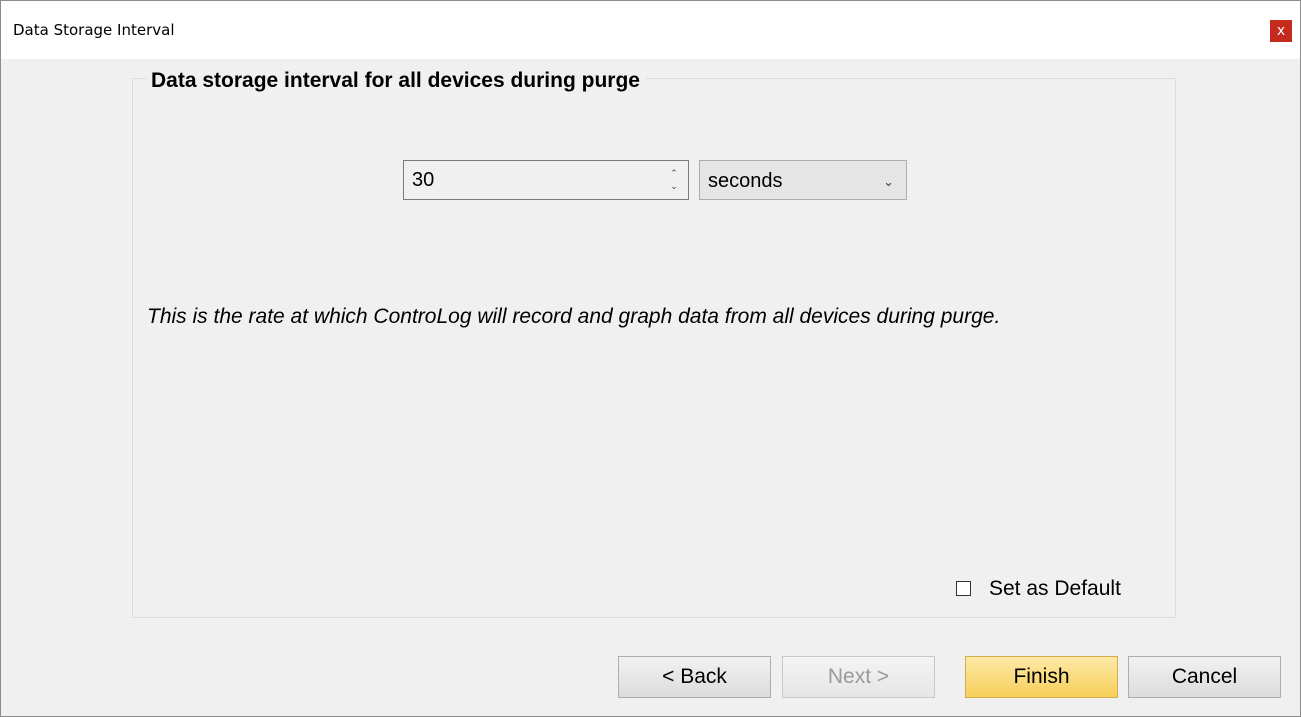 The width and height of the screenshot is (1301, 717). What do you see at coordinates (1281, 31) in the screenshot?
I see `close-button: x` at bounding box center [1281, 31].